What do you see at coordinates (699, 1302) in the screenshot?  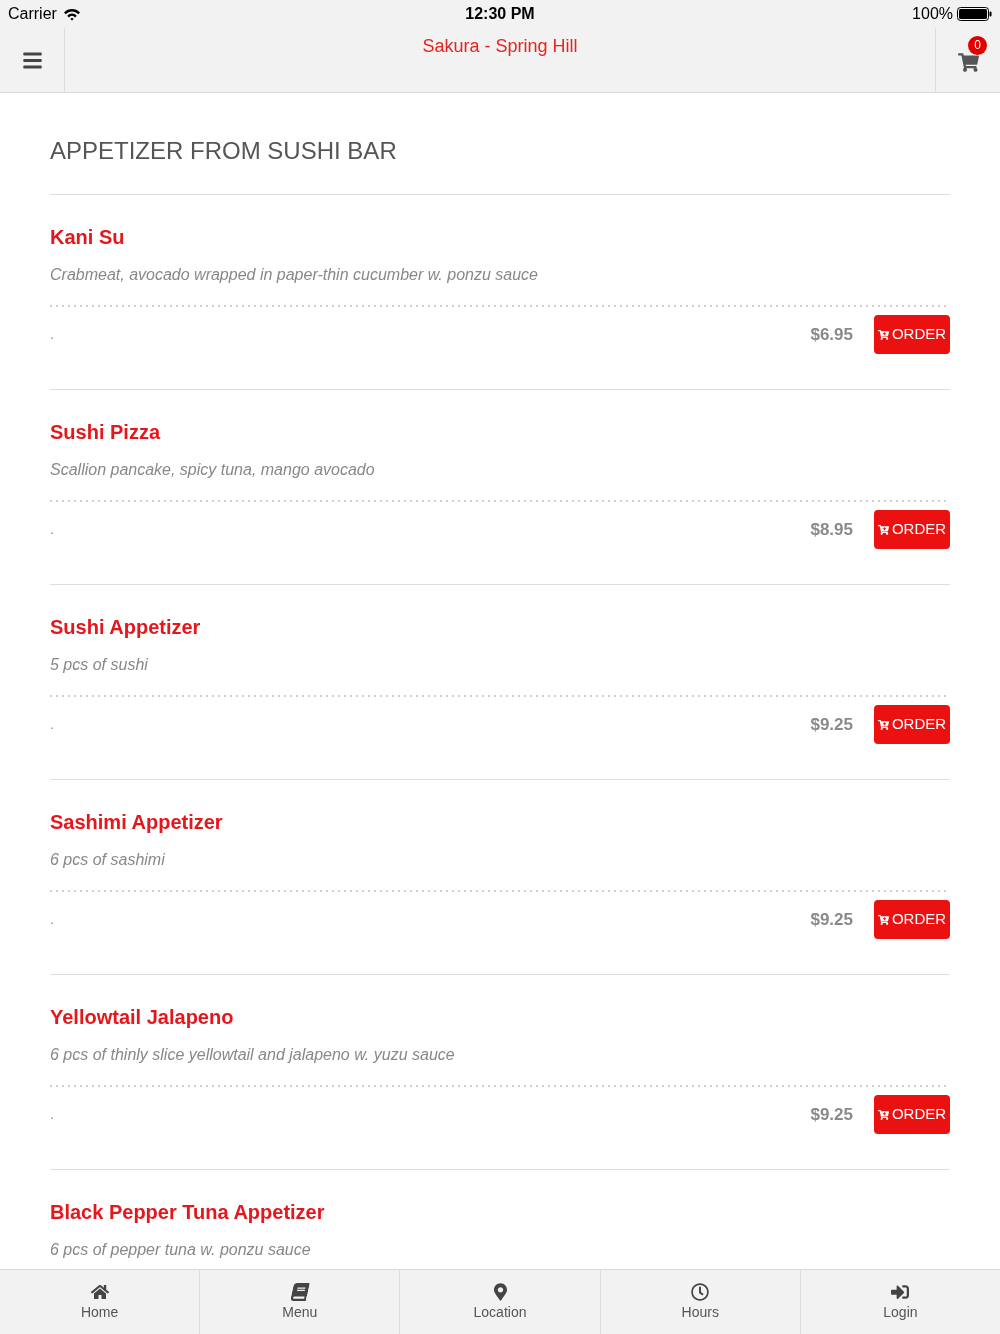 I see `tab-bar-item: Hours` at bounding box center [699, 1302].